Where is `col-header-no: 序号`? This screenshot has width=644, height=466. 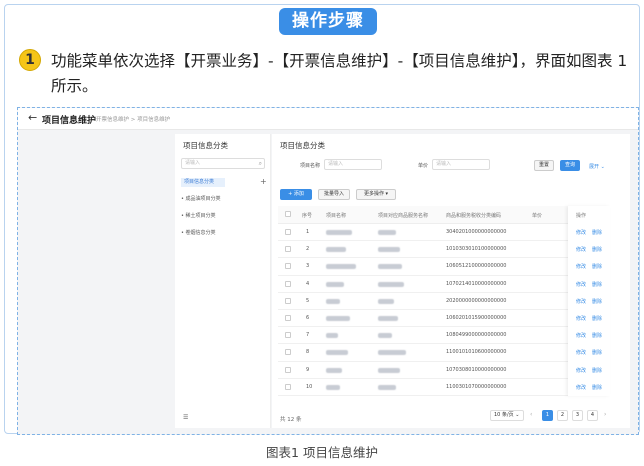
col-header-no: 序号 is located at coordinates (307, 216).